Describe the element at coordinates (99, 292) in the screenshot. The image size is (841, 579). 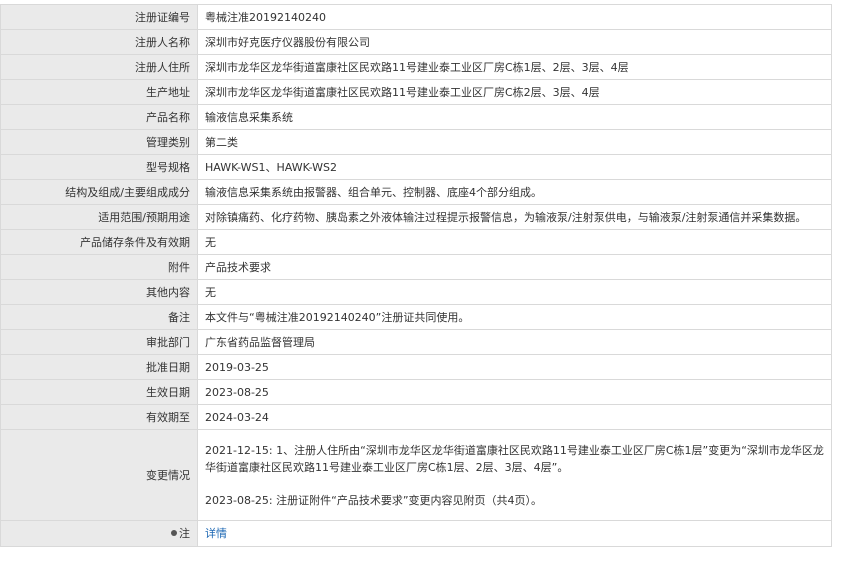
I see `row-label: 其他内容` at that location.